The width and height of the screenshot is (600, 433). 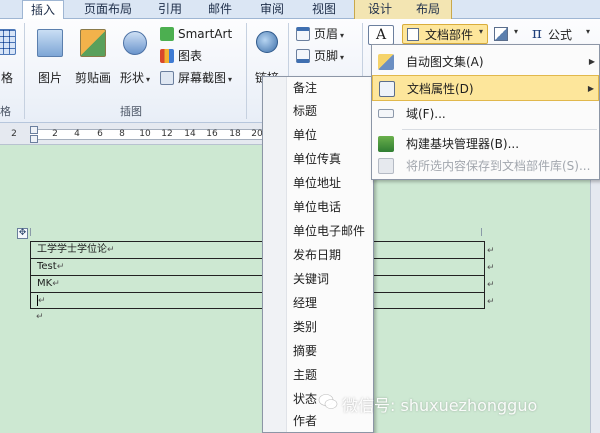 I want to click on quick-parts-button: 文档部件 ▾, so click(x=445, y=34).